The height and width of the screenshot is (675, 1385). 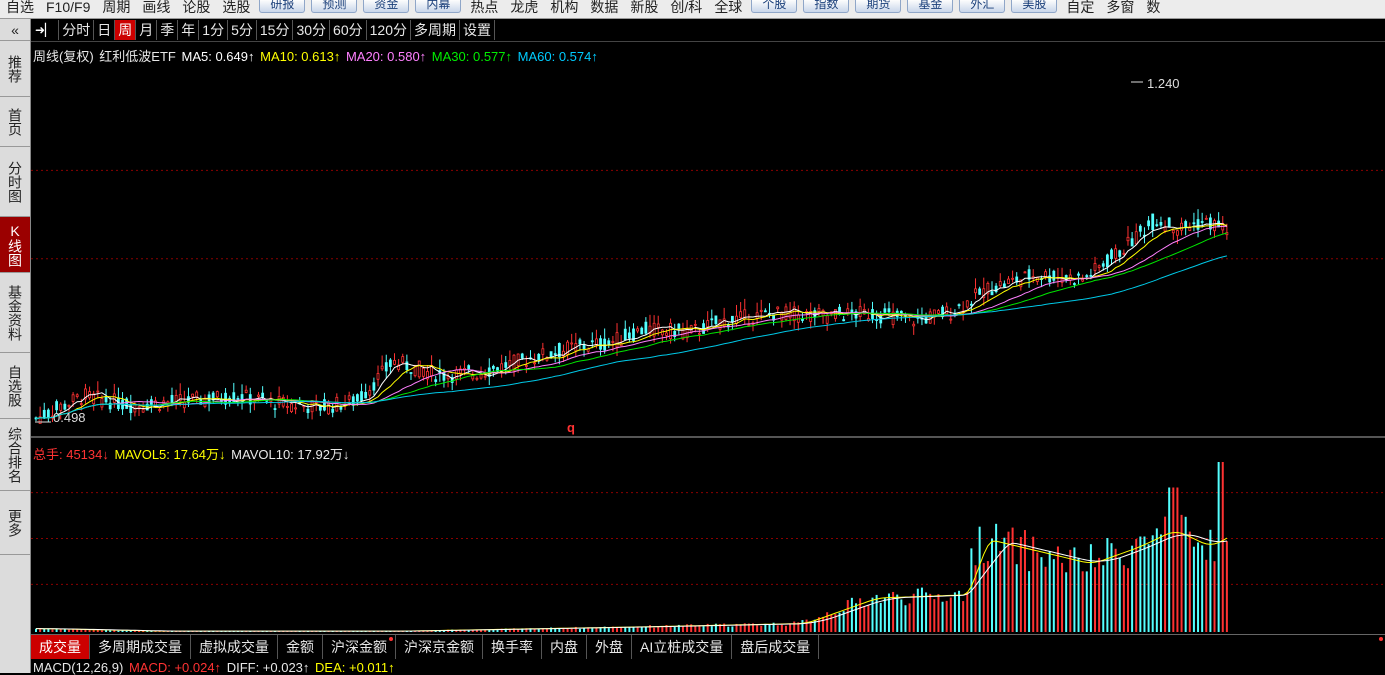 What do you see at coordinates (236, 9) in the screenshot?
I see `top-menu-item: 选股` at bounding box center [236, 9].